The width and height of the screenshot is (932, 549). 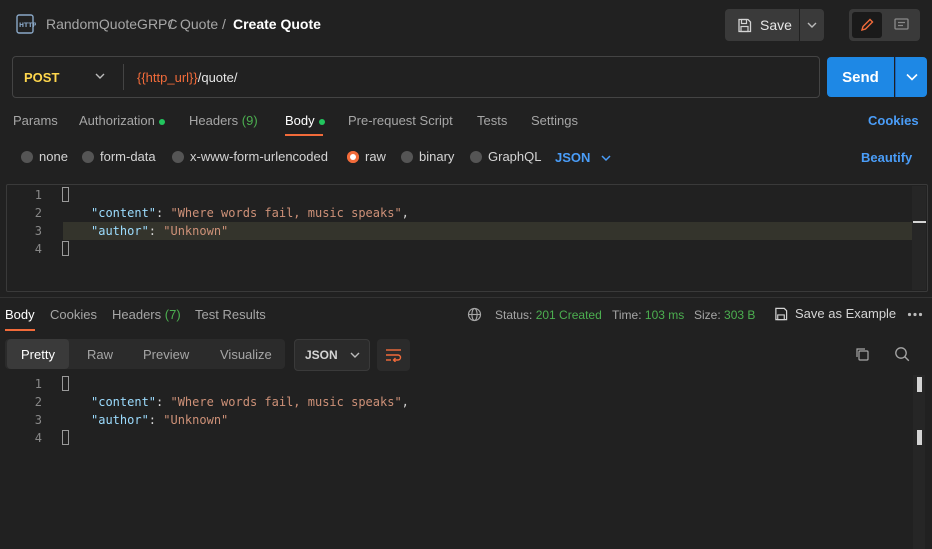 I want to click on radio-none: none, so click(x=44, y=156).